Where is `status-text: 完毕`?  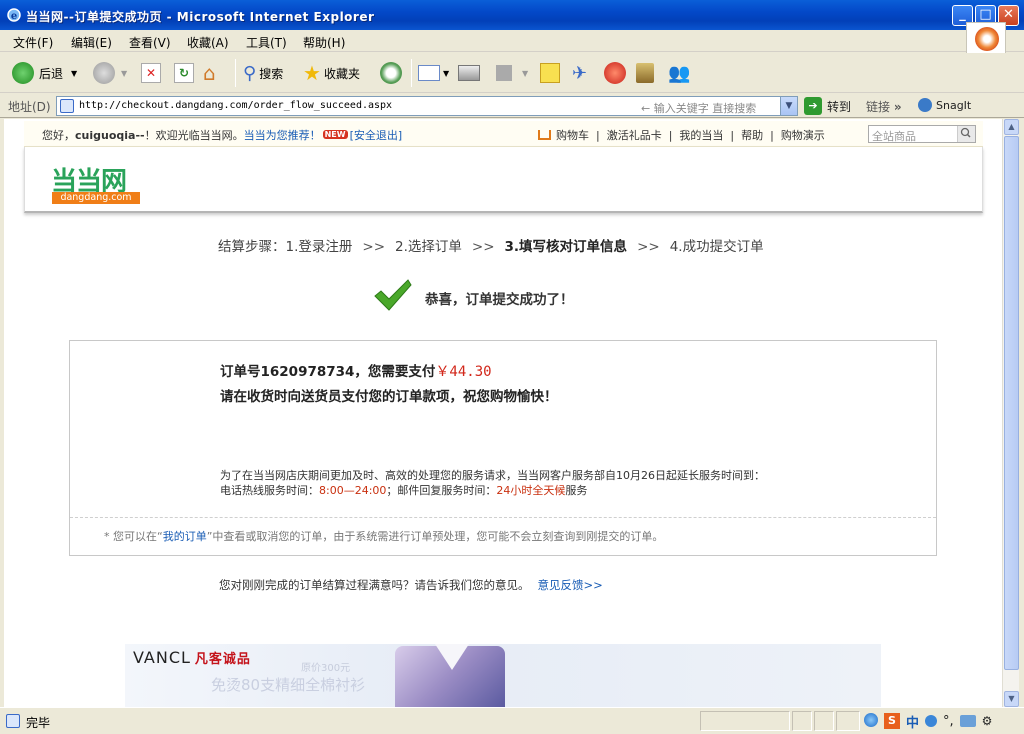 status-text: 完毕 is located at coordinates (38, 723).